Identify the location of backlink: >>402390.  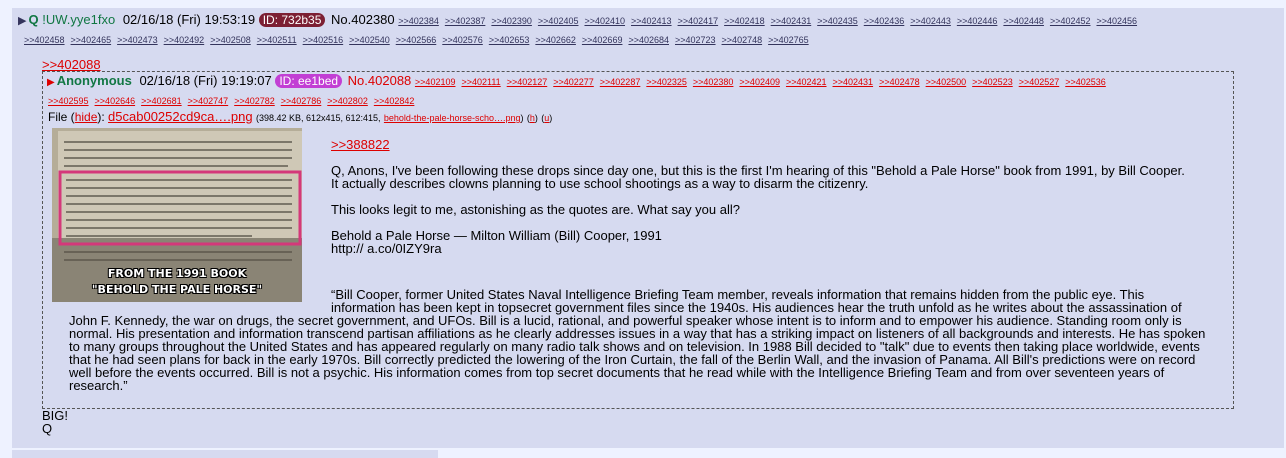
(511, 21).